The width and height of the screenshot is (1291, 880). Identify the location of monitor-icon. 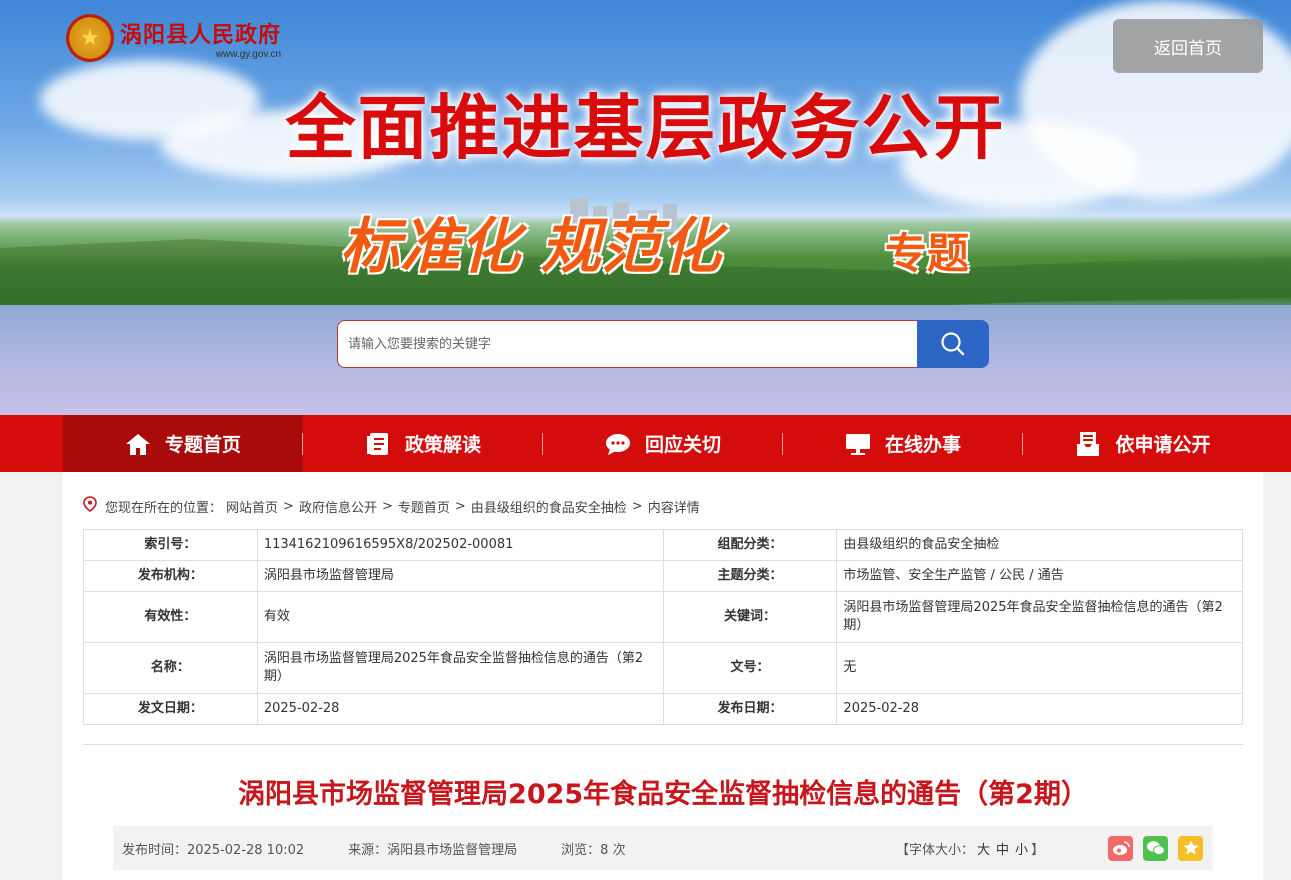
(858, 444).